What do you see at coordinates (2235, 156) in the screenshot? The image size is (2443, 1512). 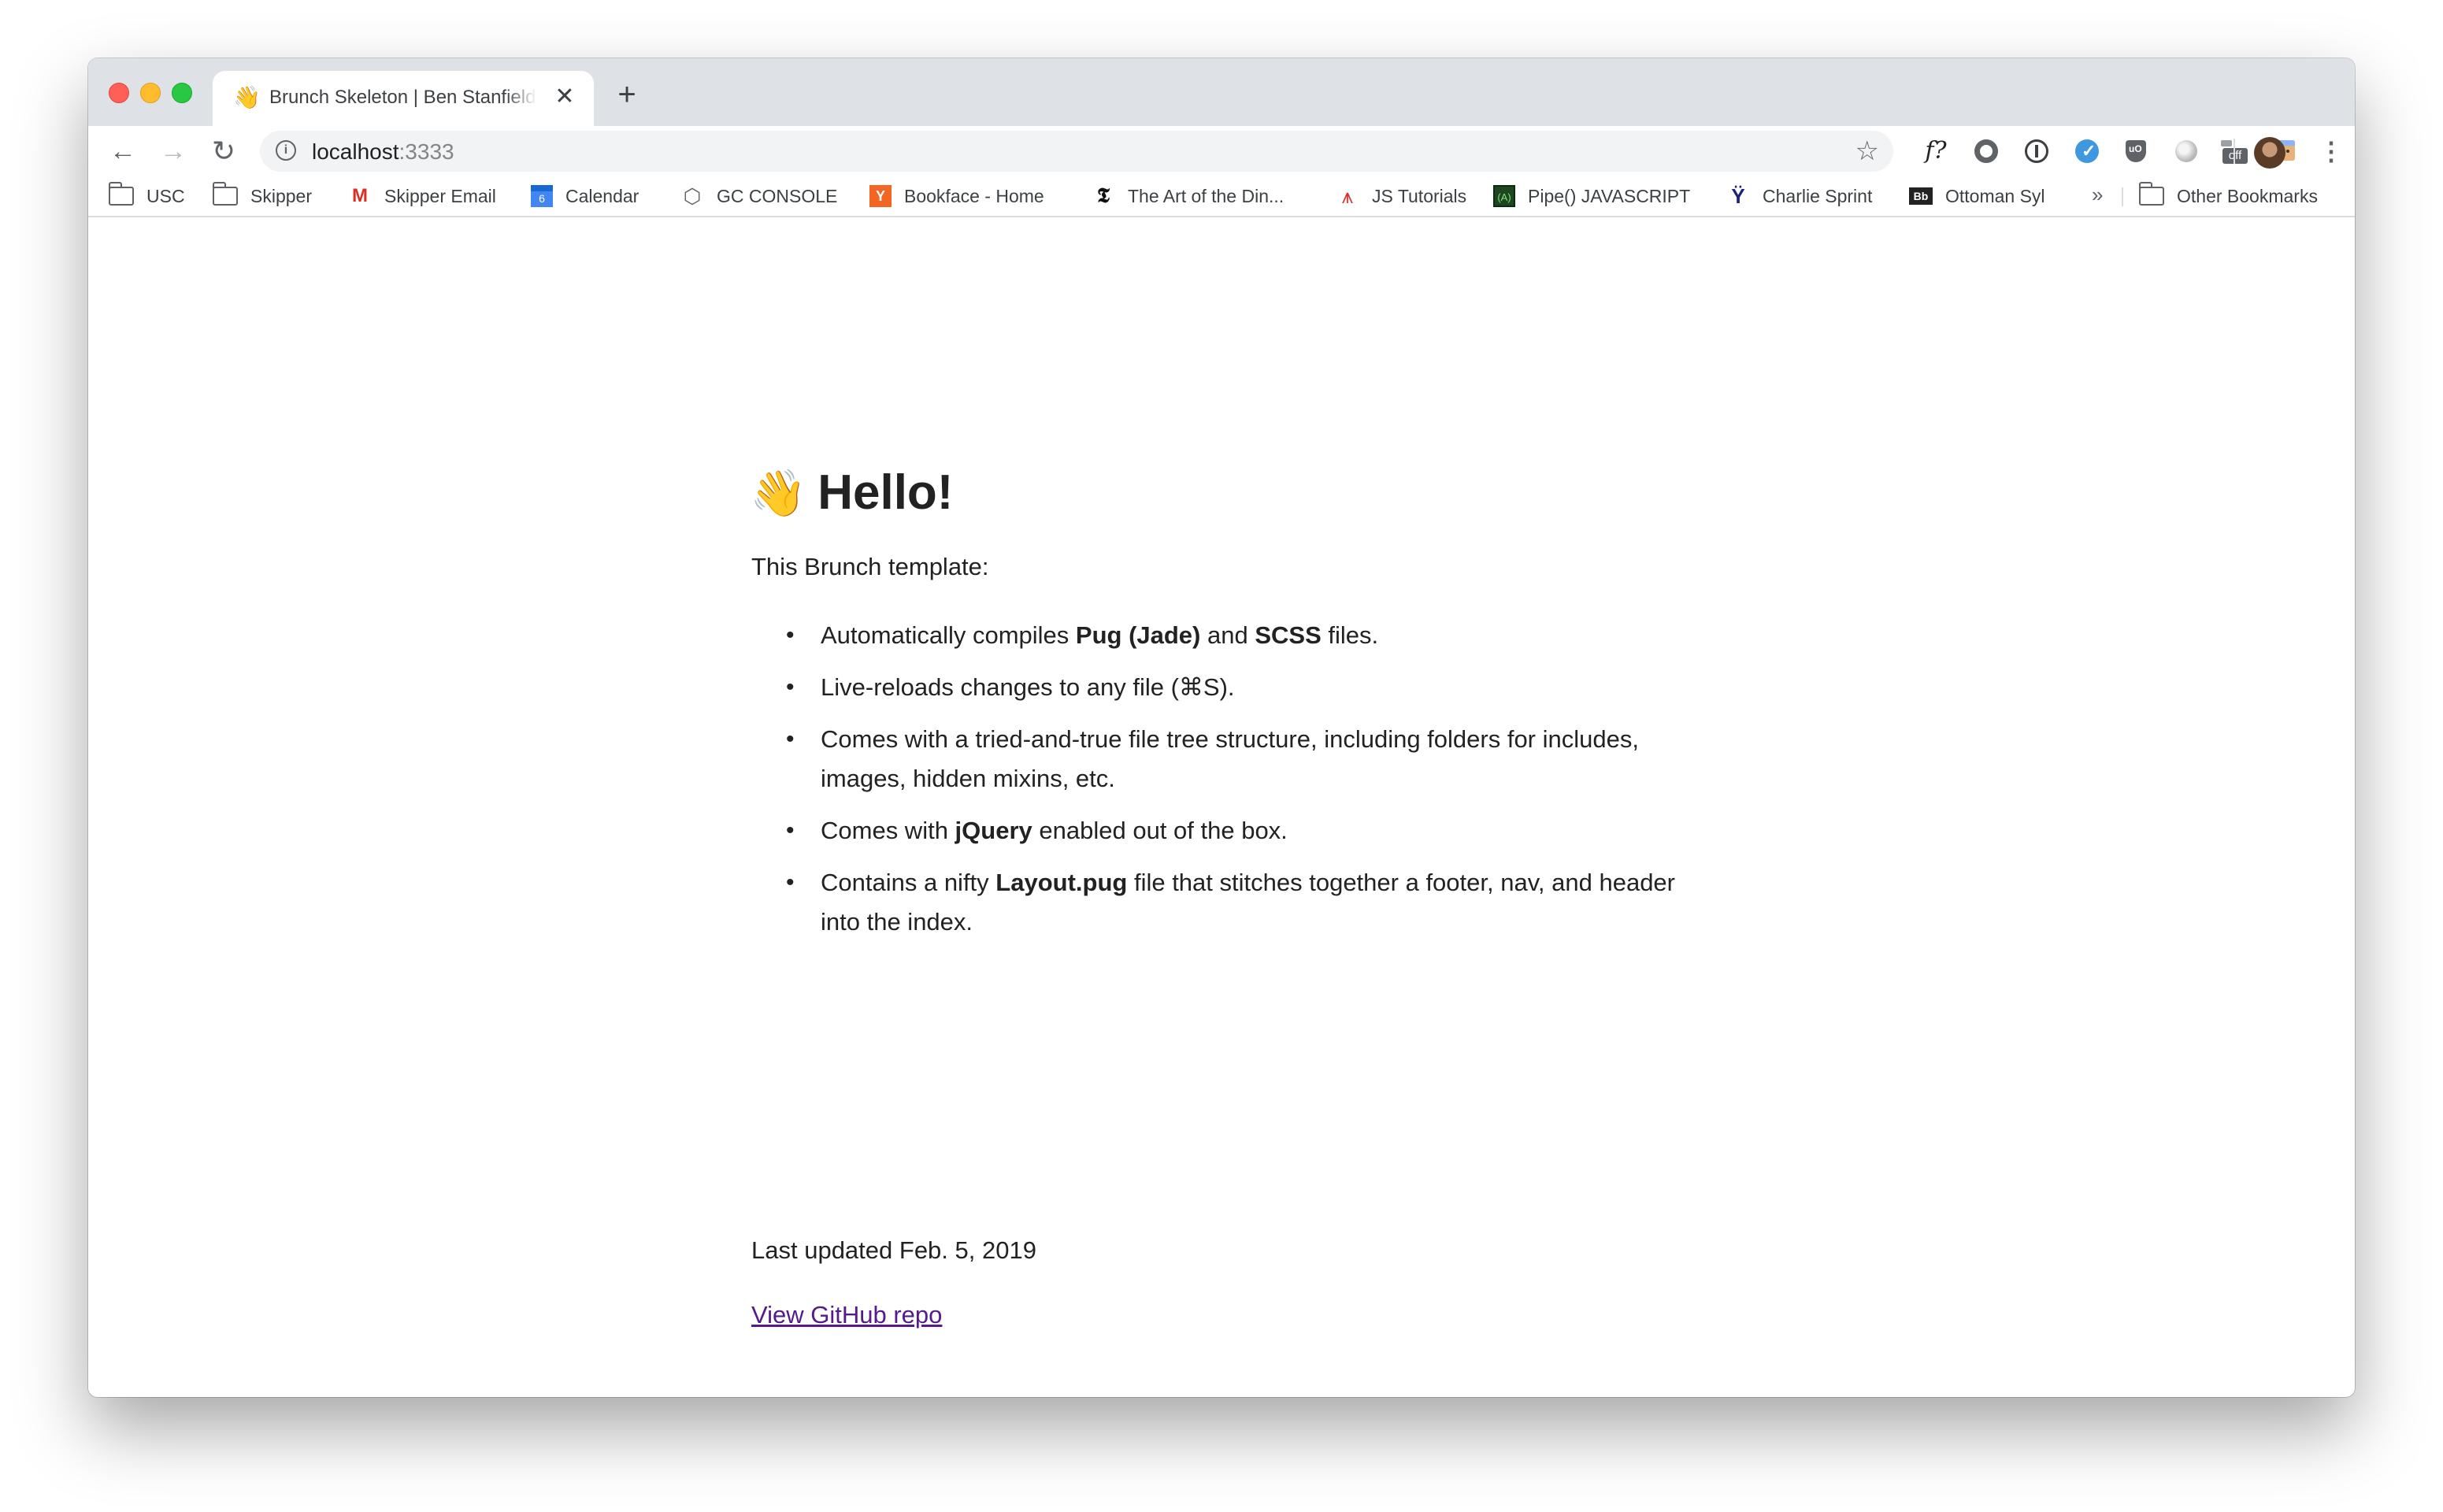 I see `off-badge: off` at bounding box center [2235, 156].